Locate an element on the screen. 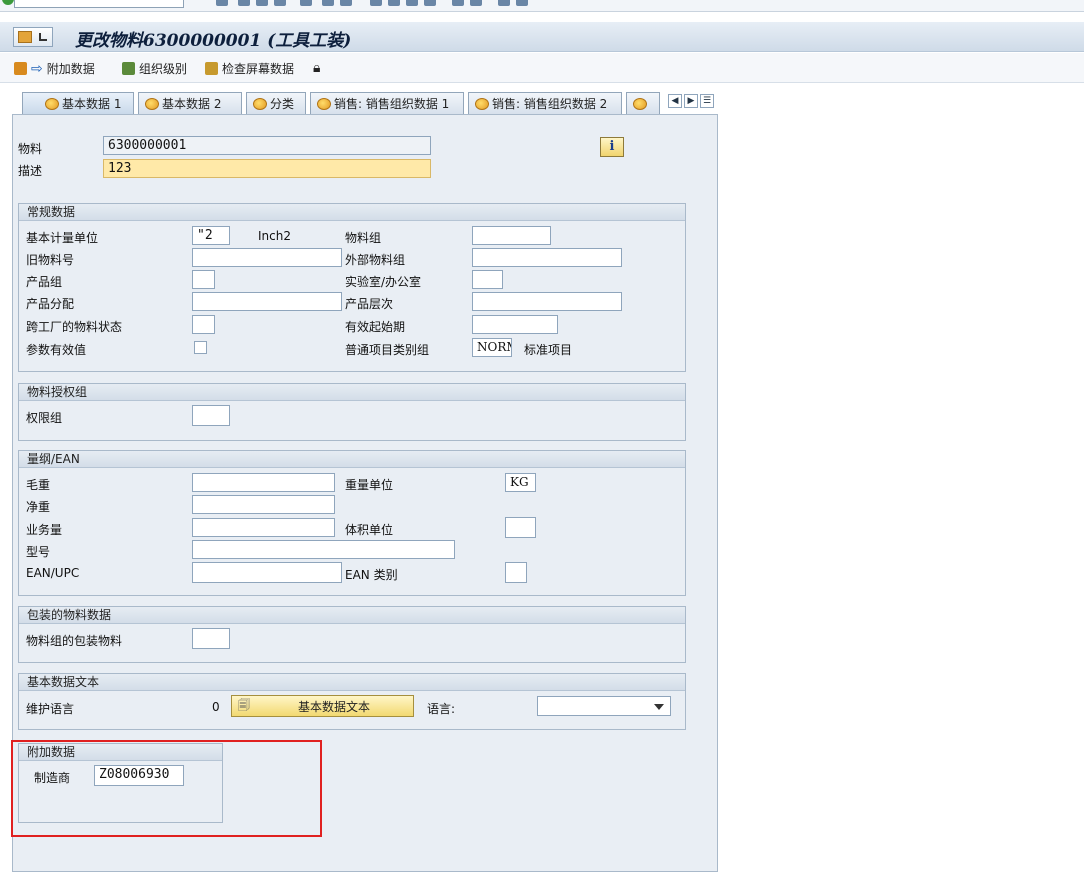  ext-material-group-input is located at coordinates (547, 257).